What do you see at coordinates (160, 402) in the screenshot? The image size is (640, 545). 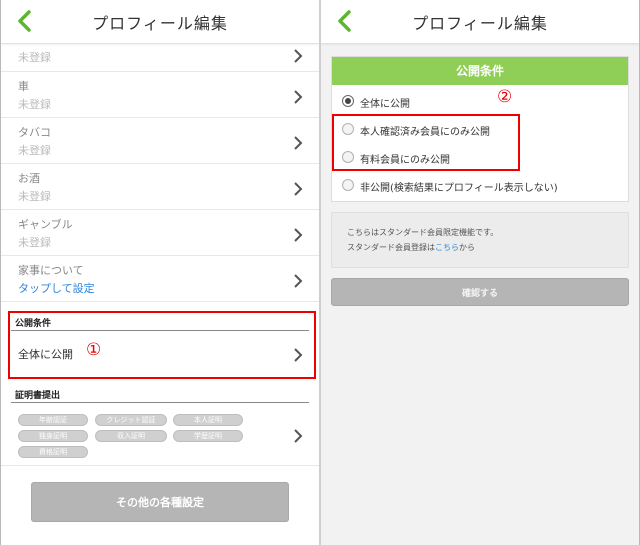 I see `section-divider` at bounding box center [160, 402].